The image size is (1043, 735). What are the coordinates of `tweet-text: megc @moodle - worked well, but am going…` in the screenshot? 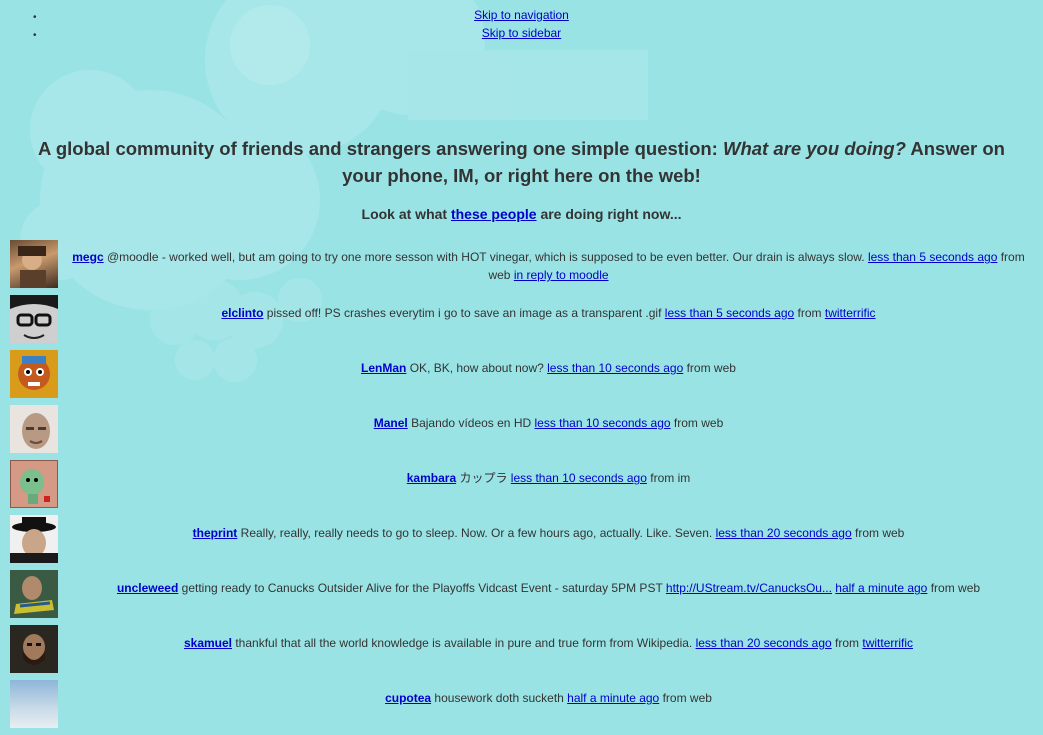 It's located at (548, 266).